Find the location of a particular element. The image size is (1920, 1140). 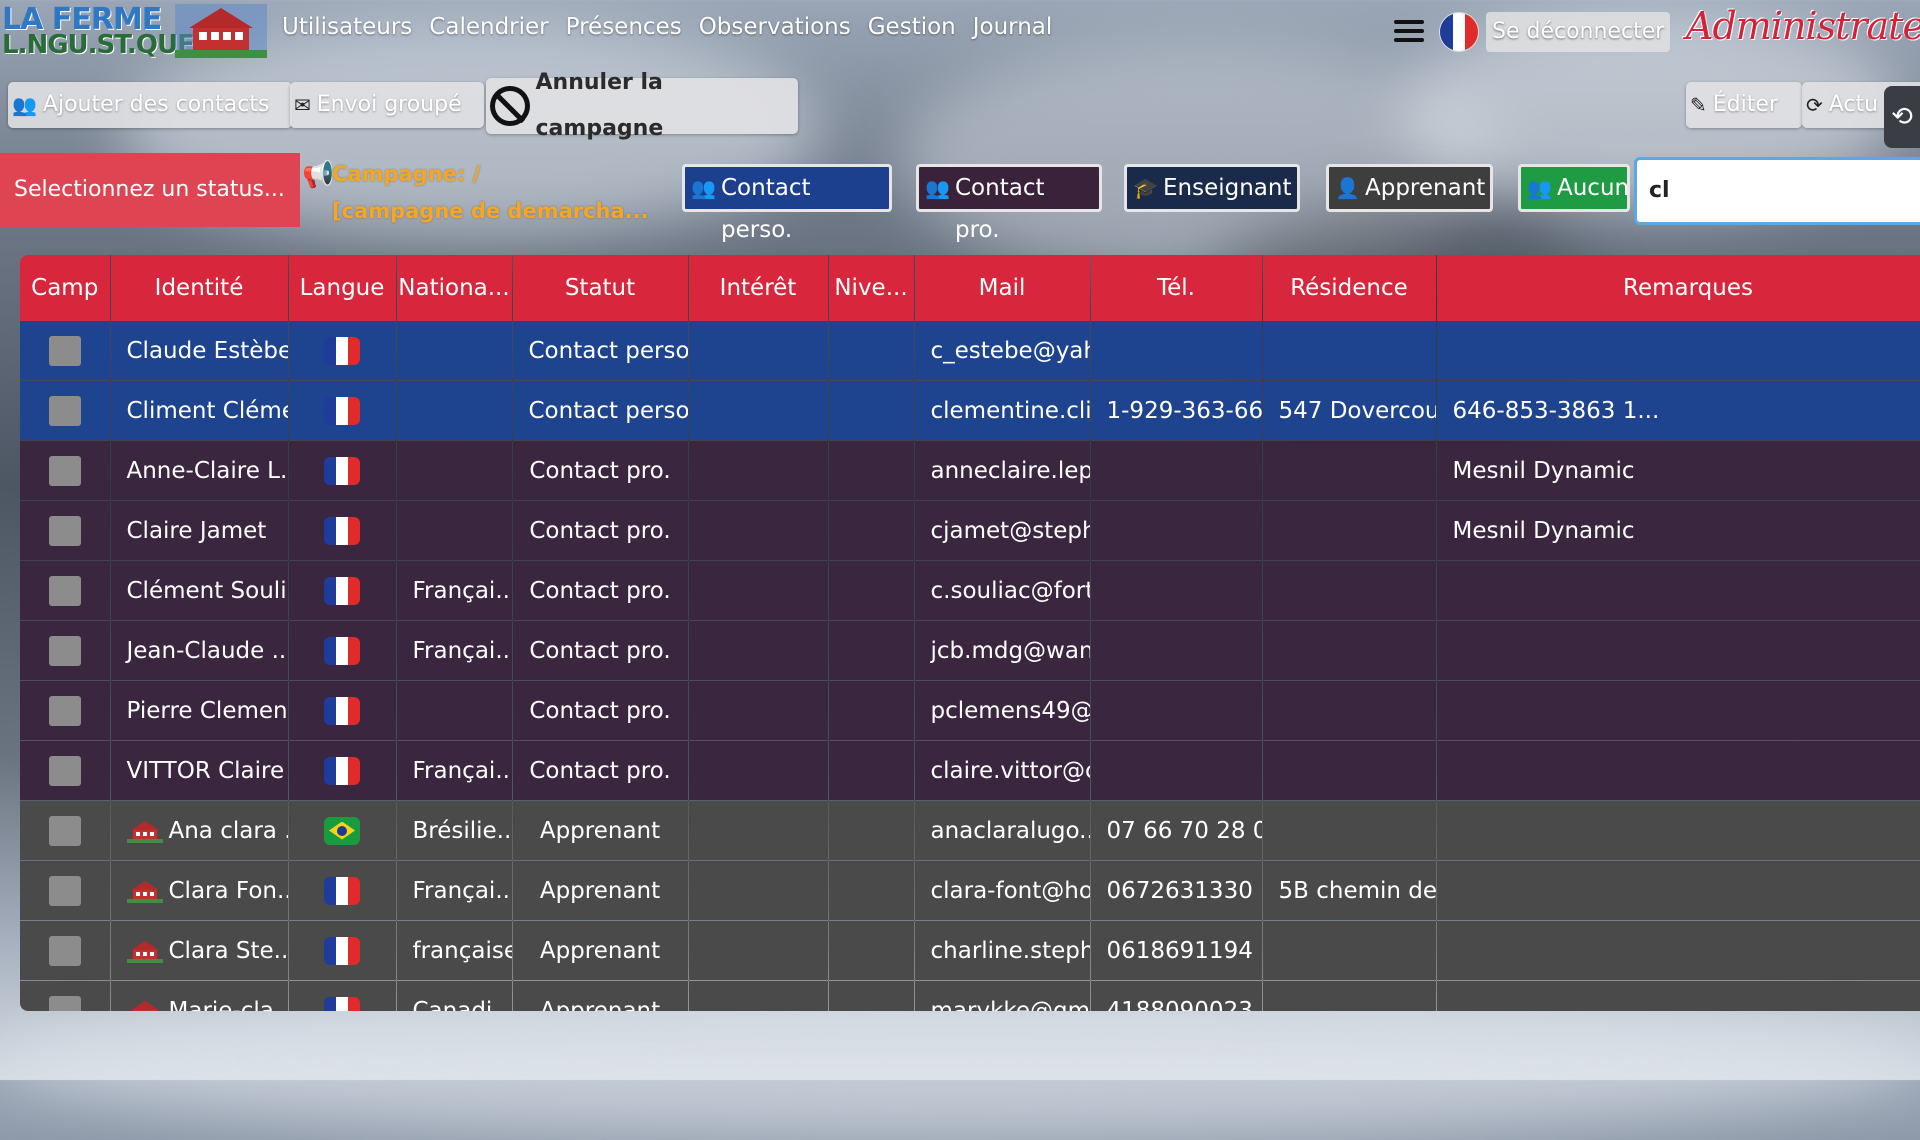

filter-learner-label: Apprenant is located at coordinates (1425, 188).